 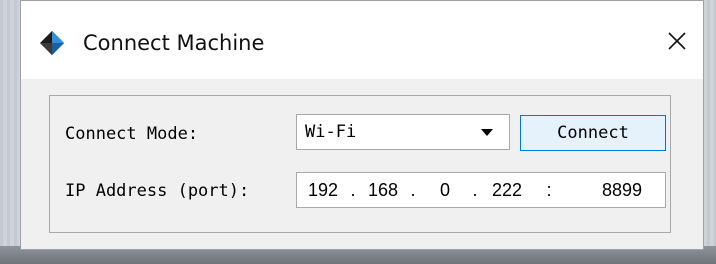 I want to click on ip-address-field: 192 . 168 . 0 . 222 : 8899, so click(x=481, y=190).